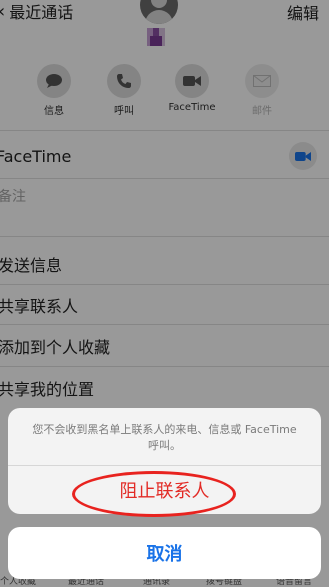 The image size is (329, 587). I want to click on cancel-button: 取消, so click(164, 553).